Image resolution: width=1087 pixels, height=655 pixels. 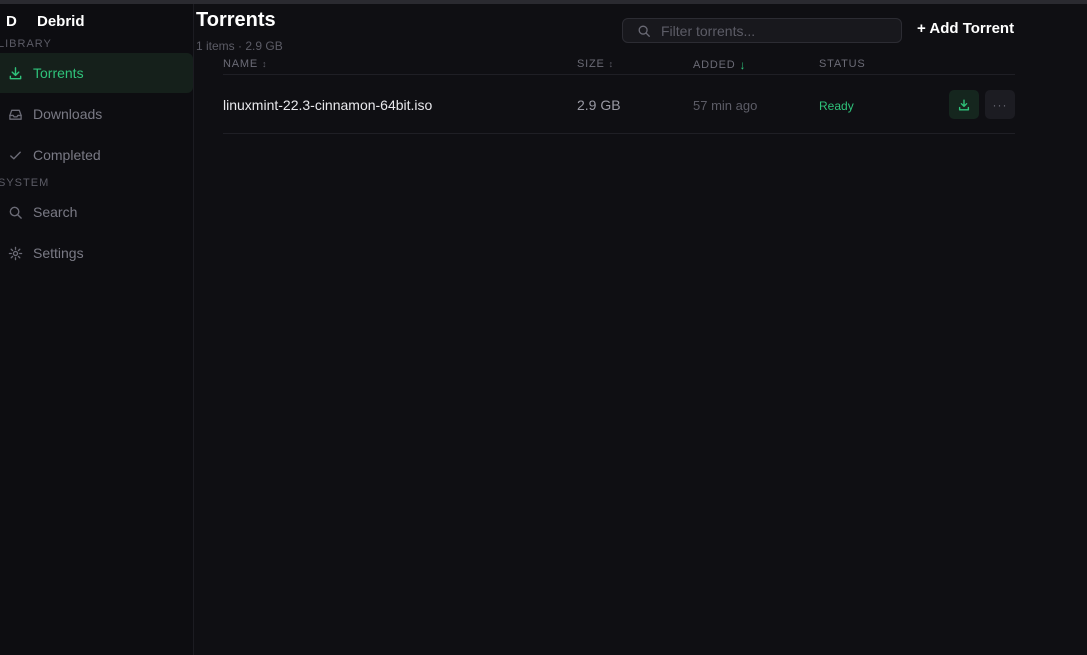 I want to click on column-header-size: SIZE ↕, so click(x=595, y=64).